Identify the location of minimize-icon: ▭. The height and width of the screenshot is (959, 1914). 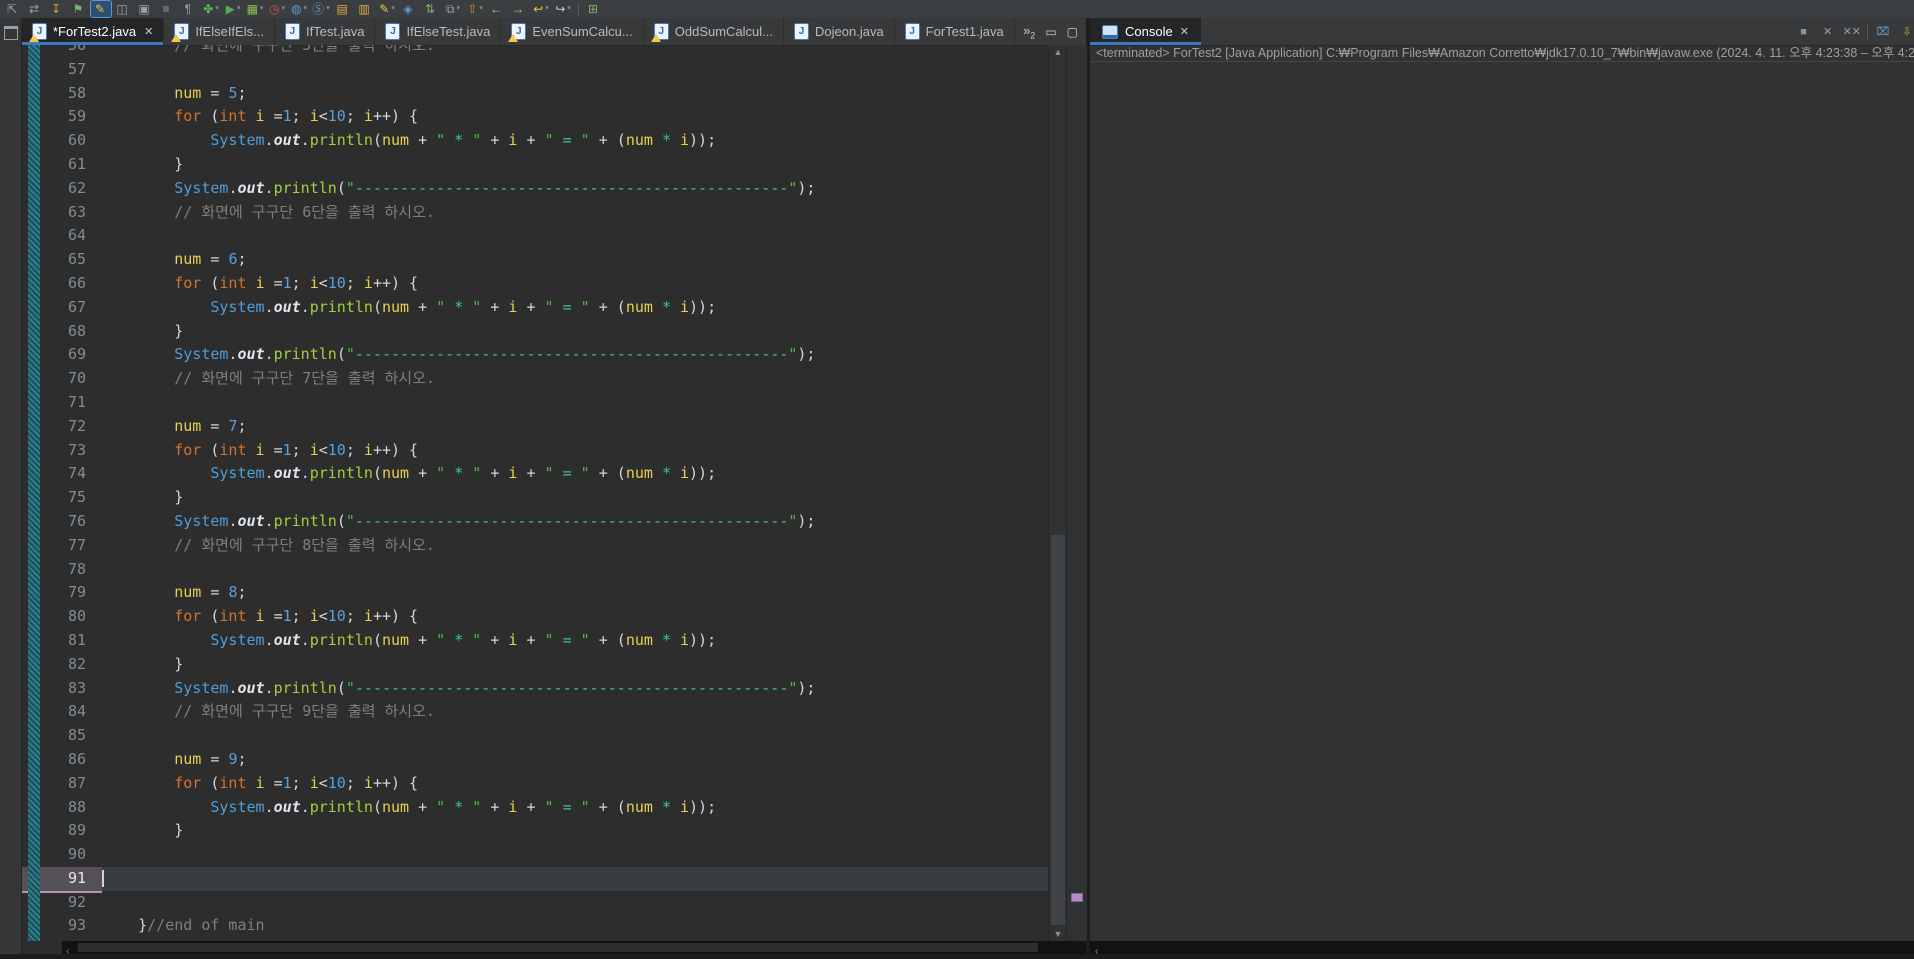
(1050, 32).